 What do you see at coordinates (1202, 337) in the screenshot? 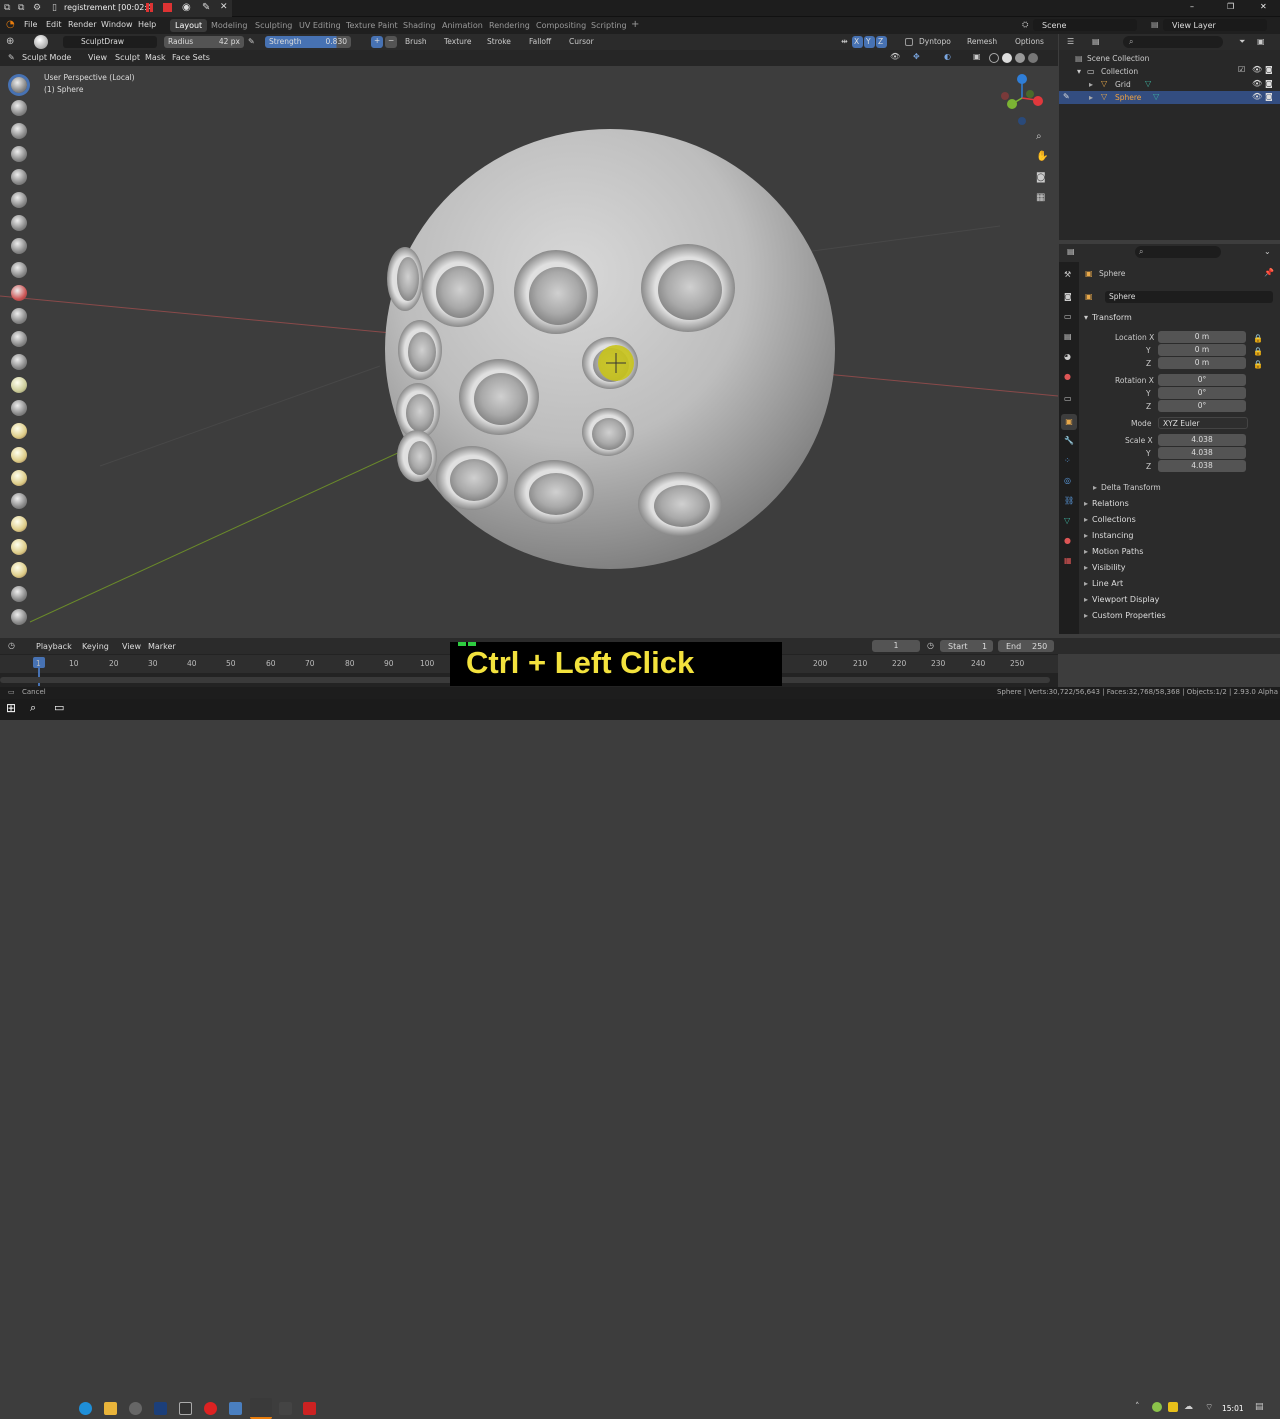
I see `location-x-field: 0 m` at bounding box center [1202, 337].